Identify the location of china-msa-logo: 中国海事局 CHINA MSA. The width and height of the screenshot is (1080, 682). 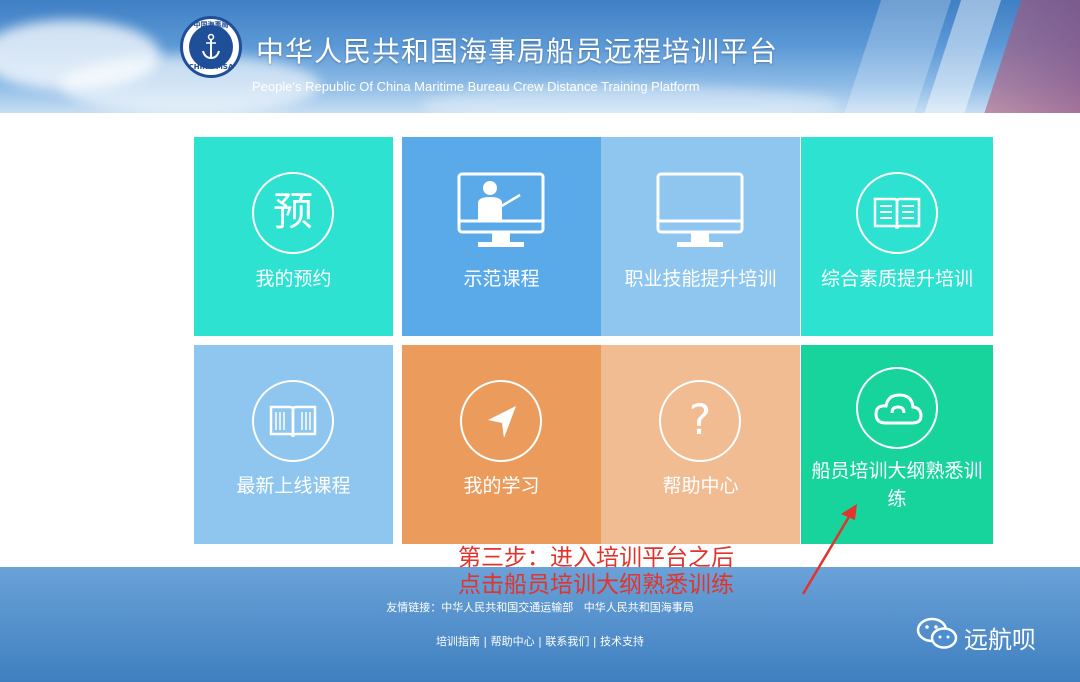
(211, 47).